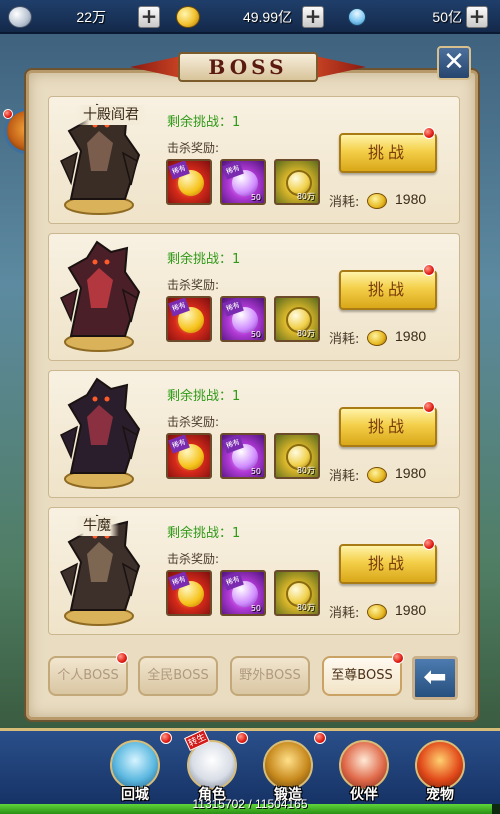 Image resolution: width=500 pixels, height=814 pixels. Describe the element at coordinates (178, 676) in the screenshot. I see `tab-all-boss: 全民BOSS` at that location.